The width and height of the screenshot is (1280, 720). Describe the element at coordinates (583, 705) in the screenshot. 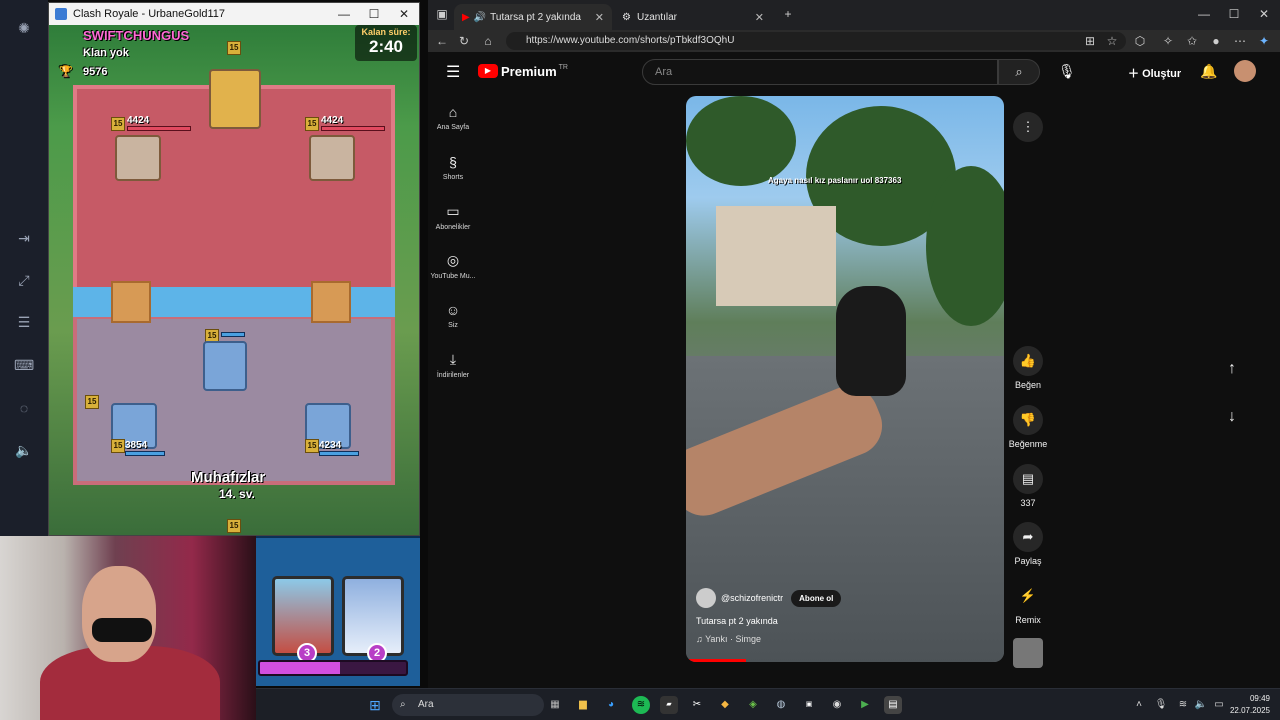

I see `file-explorer-icon: ▆` at that location.